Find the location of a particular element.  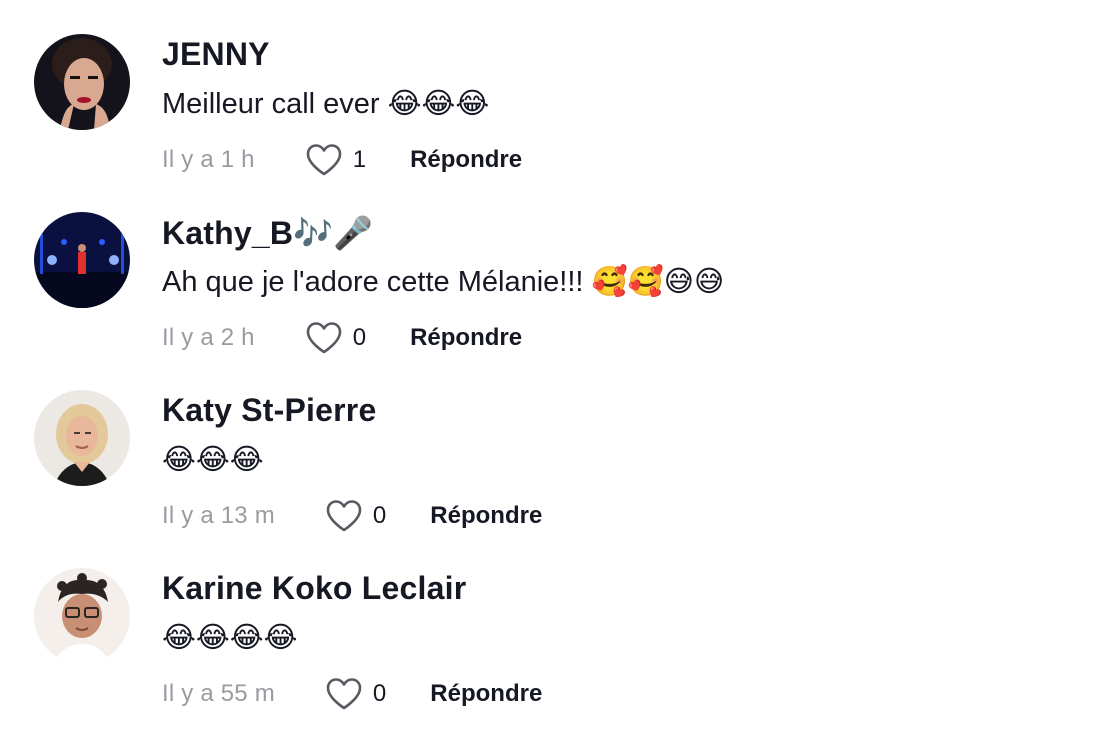

timestamp: Il y a 13 m is located at coordinates (218, 515).